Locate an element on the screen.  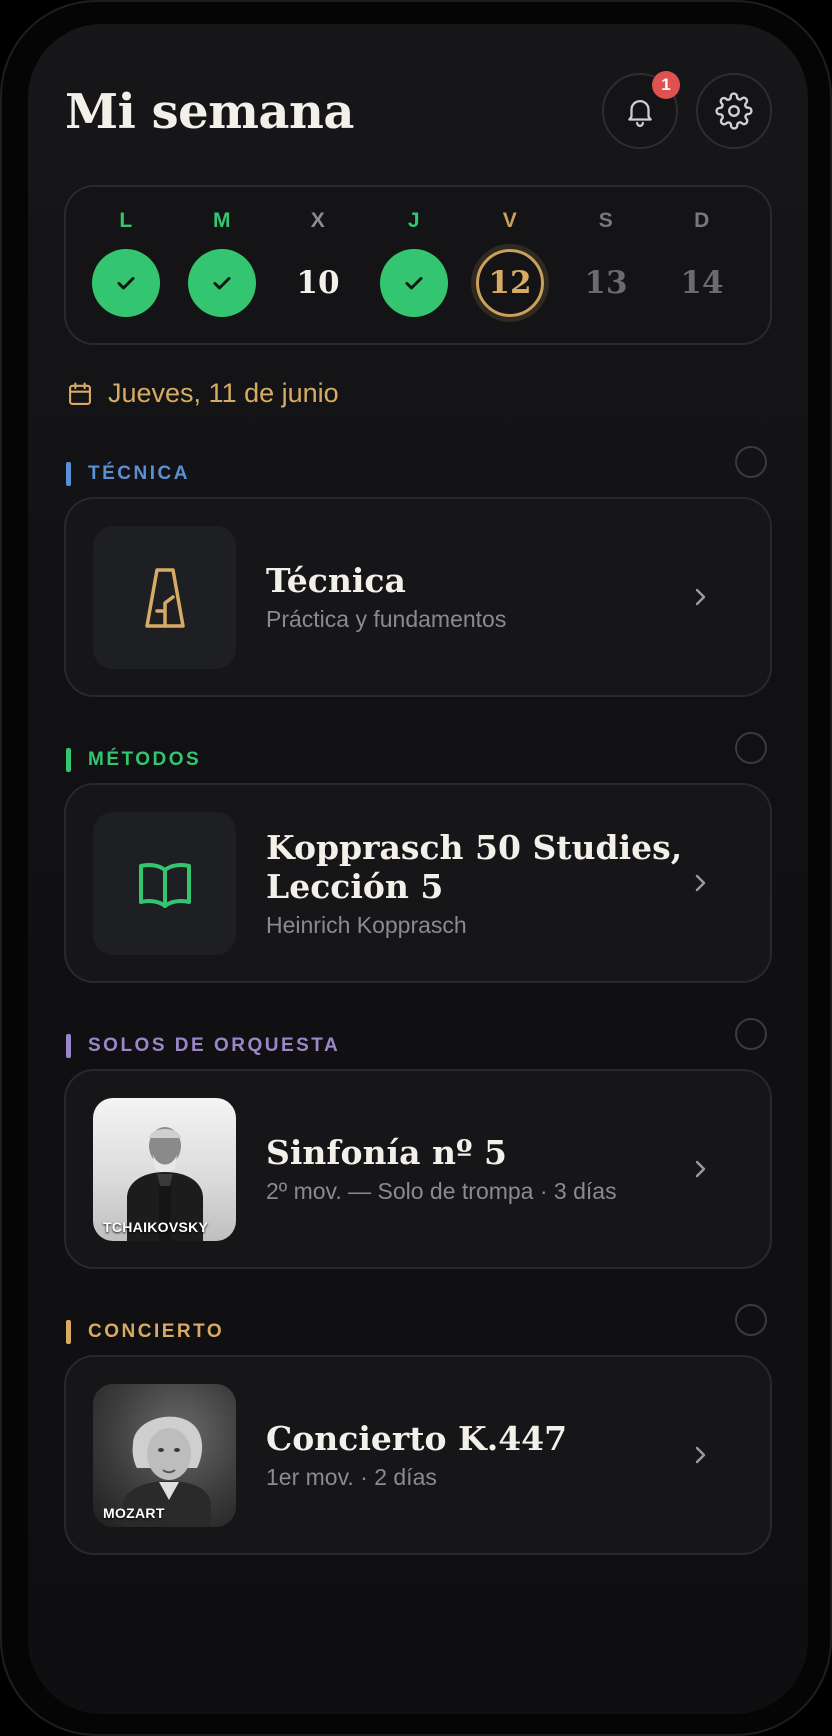
task-card-tecnica: Técnica Práctica y fundamentos is located at coordinates (418, 597).